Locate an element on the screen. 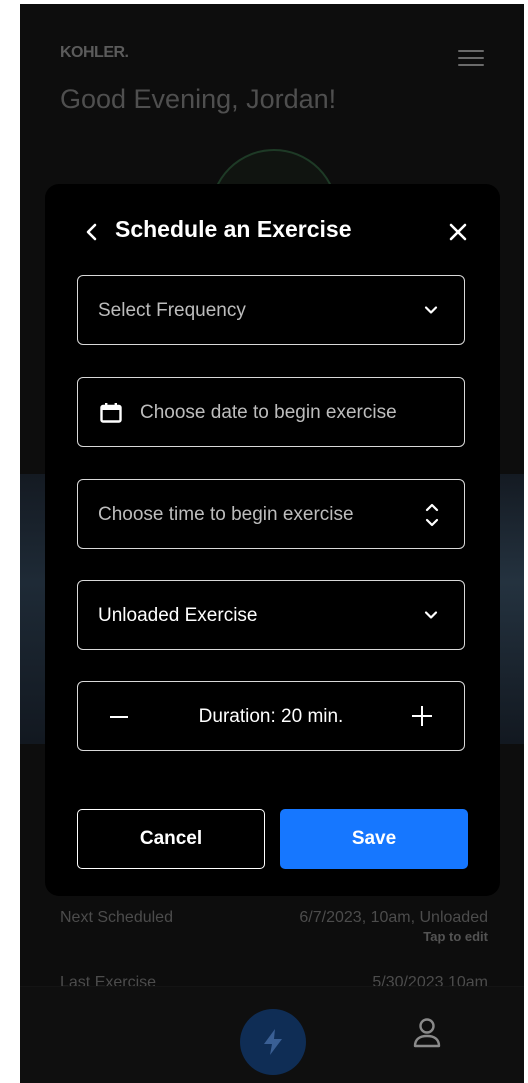 The height and width of the screenshot is (1083, 528). bolt-icon is located at coordinates (273, 1042).